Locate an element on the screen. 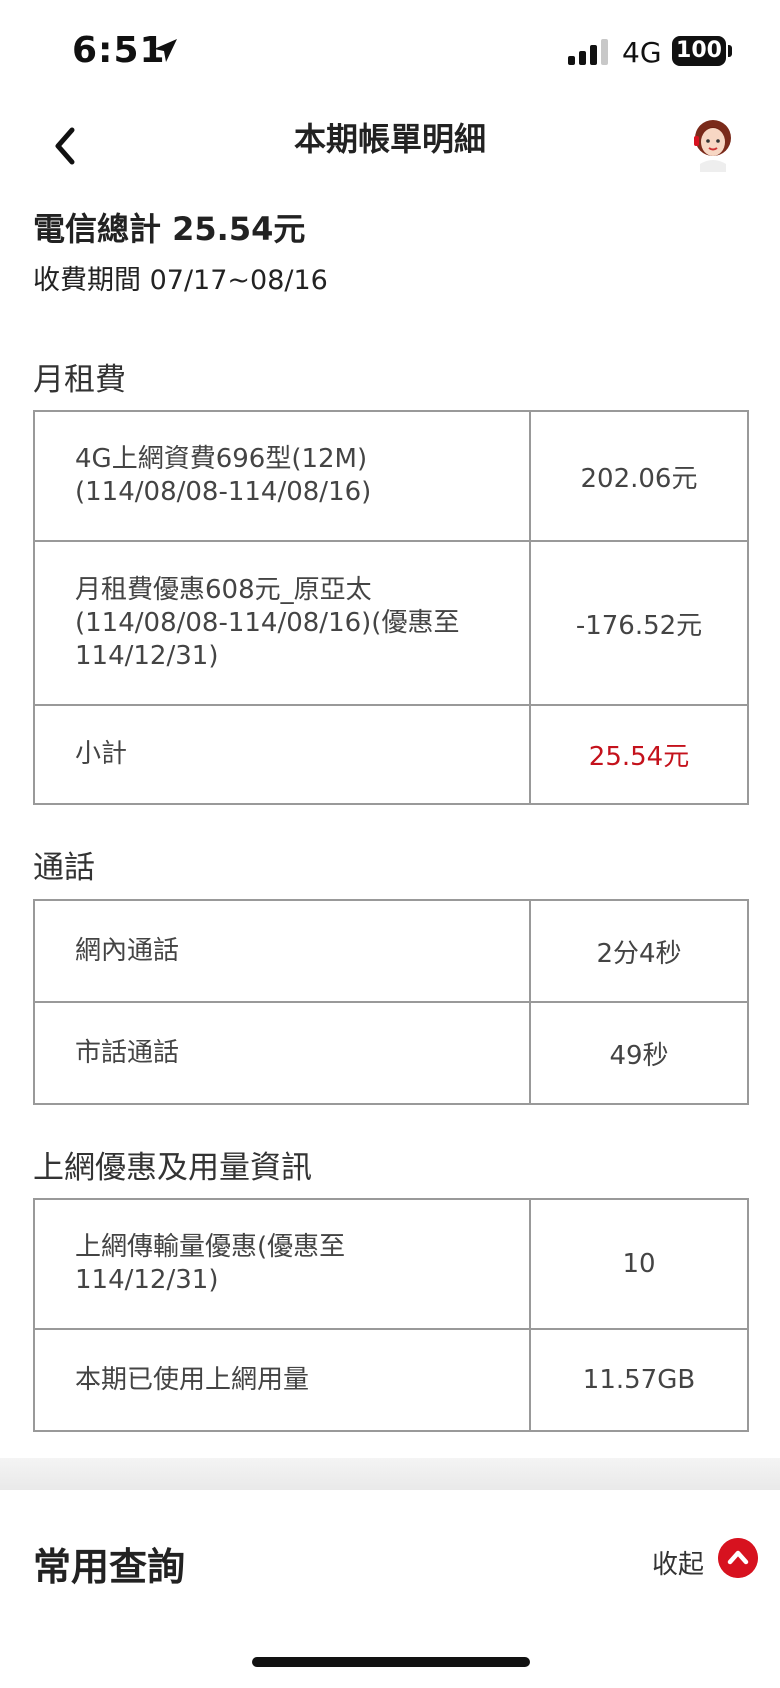 The height and width of the screenshot is (1688, 780). network-type: 4G is located at coordinates (642, 52).